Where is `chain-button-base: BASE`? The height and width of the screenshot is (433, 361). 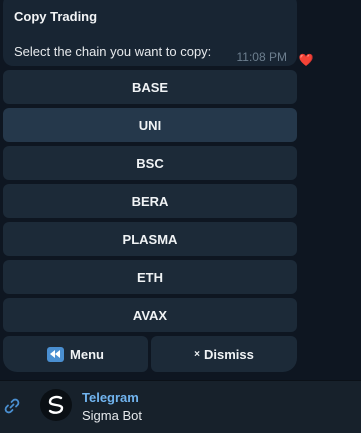
chain-button-base: BASE is located at coordinates (150, 87).